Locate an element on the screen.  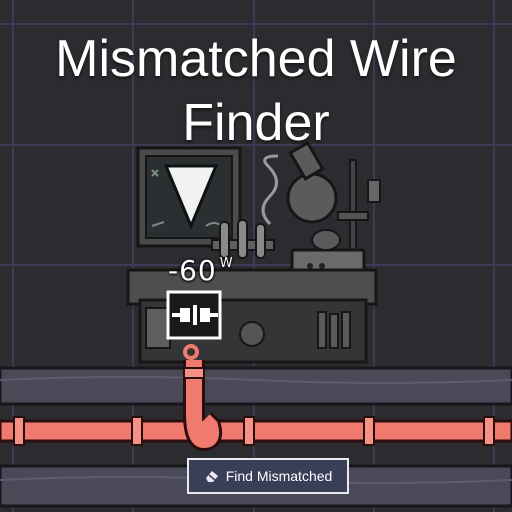
wattage-value: -60 is located at coordinates (192, 270).